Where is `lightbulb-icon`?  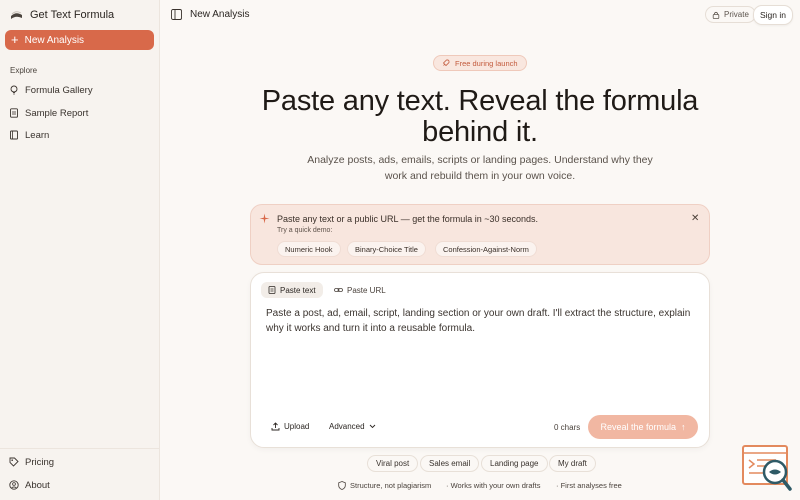 lightbulb-icon is located at coordinates (14, 90).